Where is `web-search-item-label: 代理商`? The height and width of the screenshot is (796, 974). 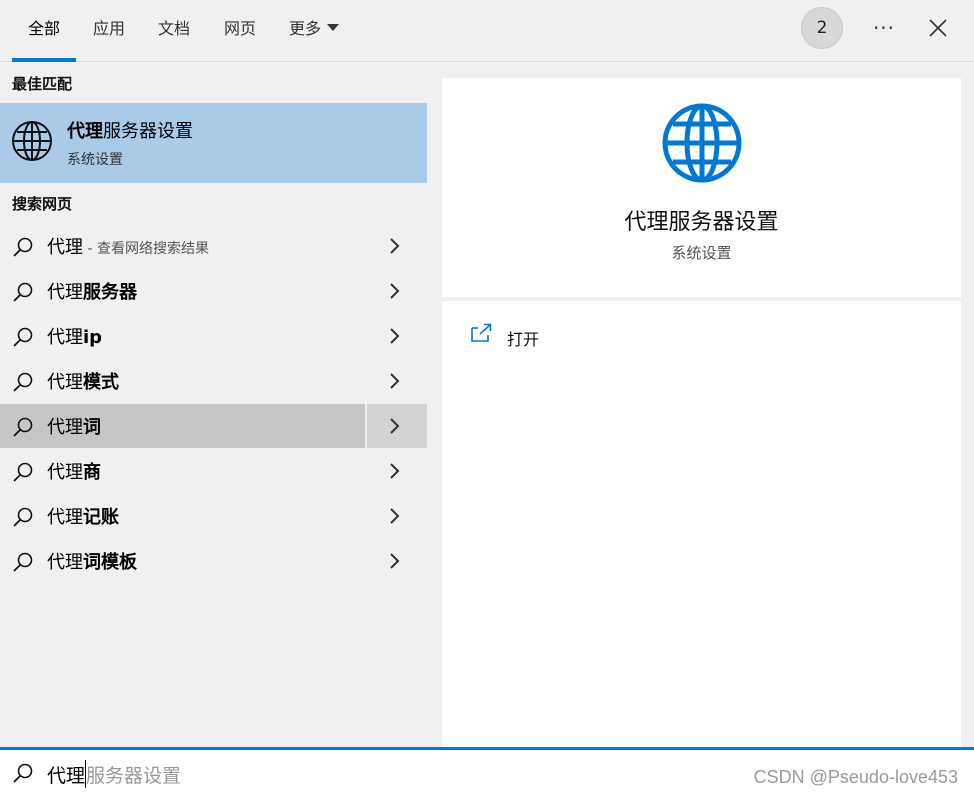
web-search-item-label: 代理商 is located at coordinates (74, 471).